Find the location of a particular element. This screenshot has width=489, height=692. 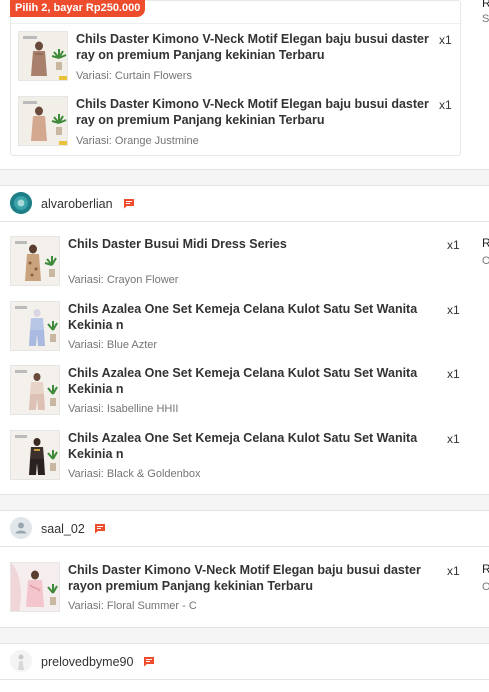

shop-header: prelovedbyme90 is located at coordinates (244, 662).